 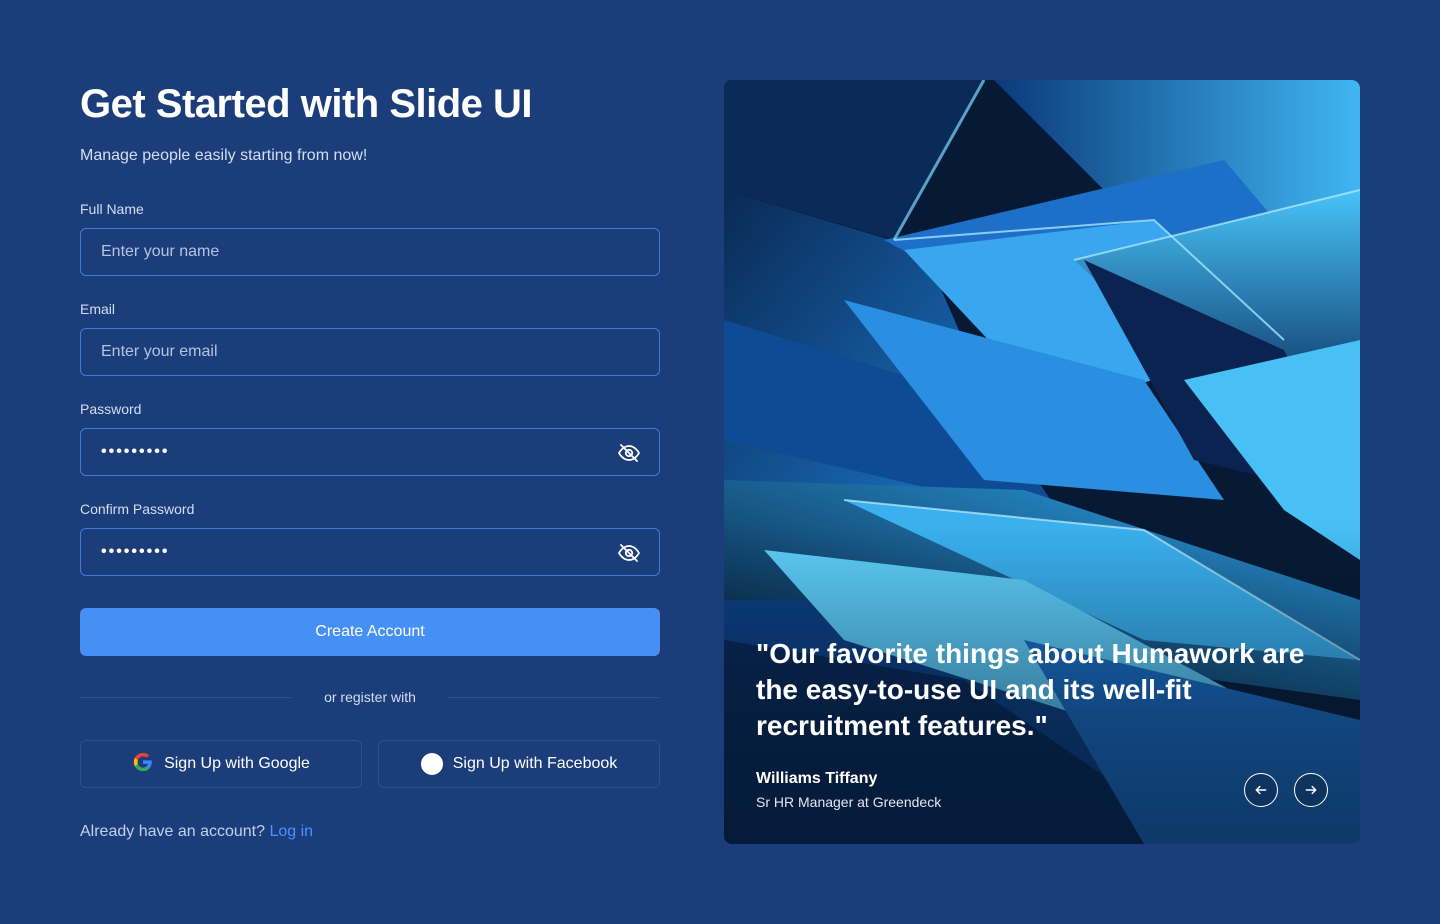 I want to click on full-name-label: Full Name, so click(x=112, y=209).